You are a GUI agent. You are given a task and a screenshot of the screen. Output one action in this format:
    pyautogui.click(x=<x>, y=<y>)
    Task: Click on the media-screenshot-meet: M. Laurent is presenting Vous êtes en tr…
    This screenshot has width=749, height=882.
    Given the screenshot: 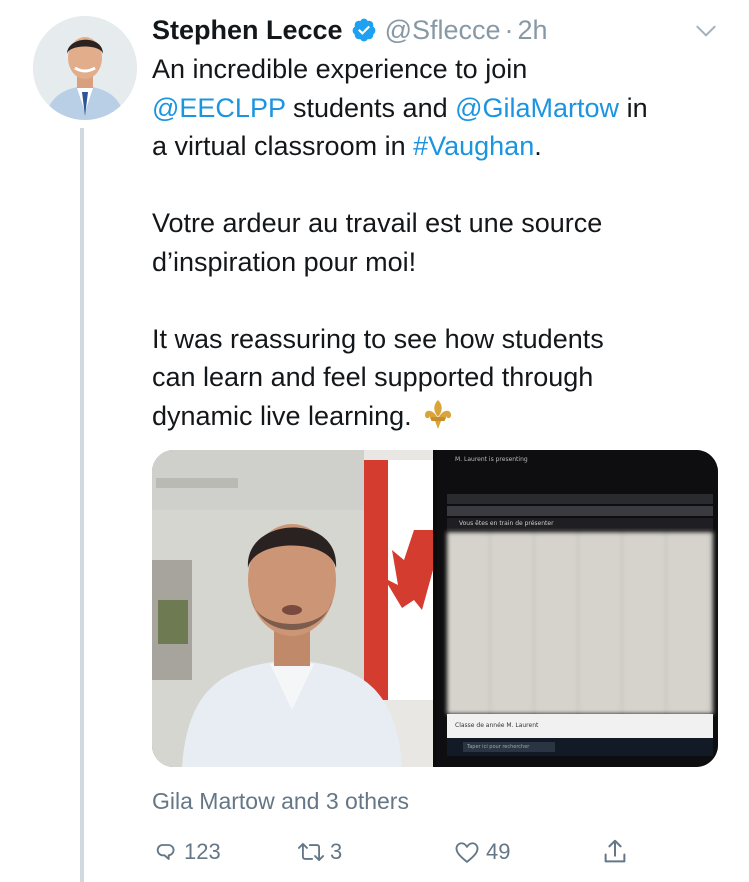 What is the action you would take?
    pyautogui.click(x=577, y=608)
    